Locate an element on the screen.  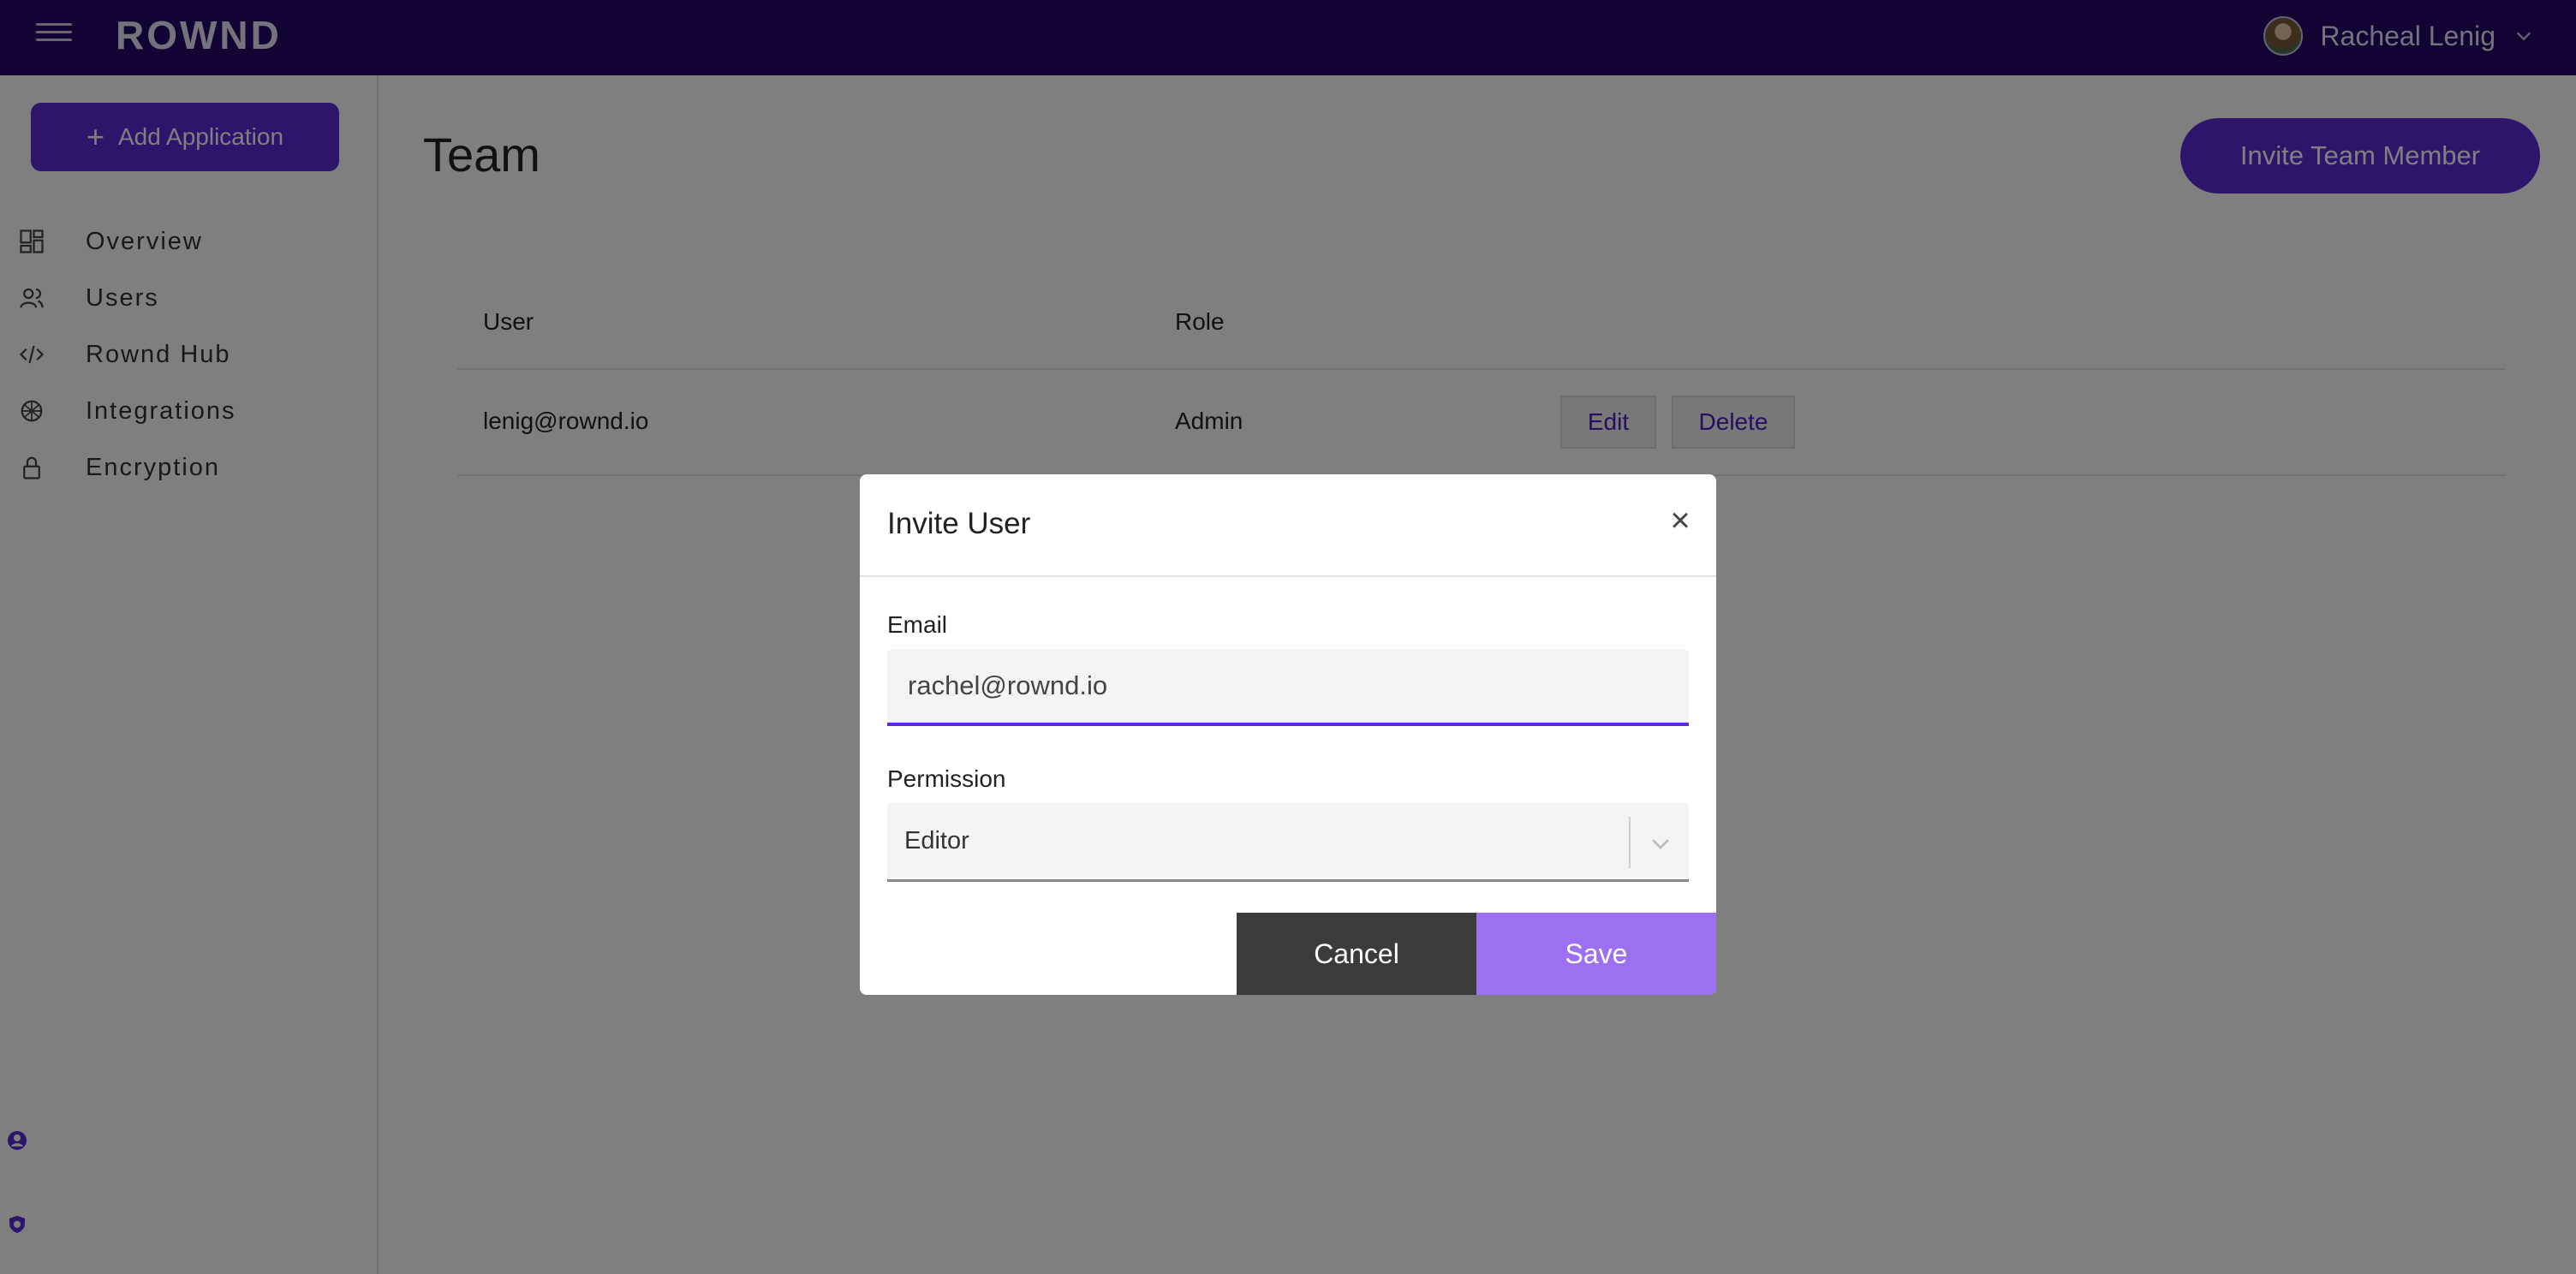
modal-header: Invite User × is located at coordinates (1288, 526).